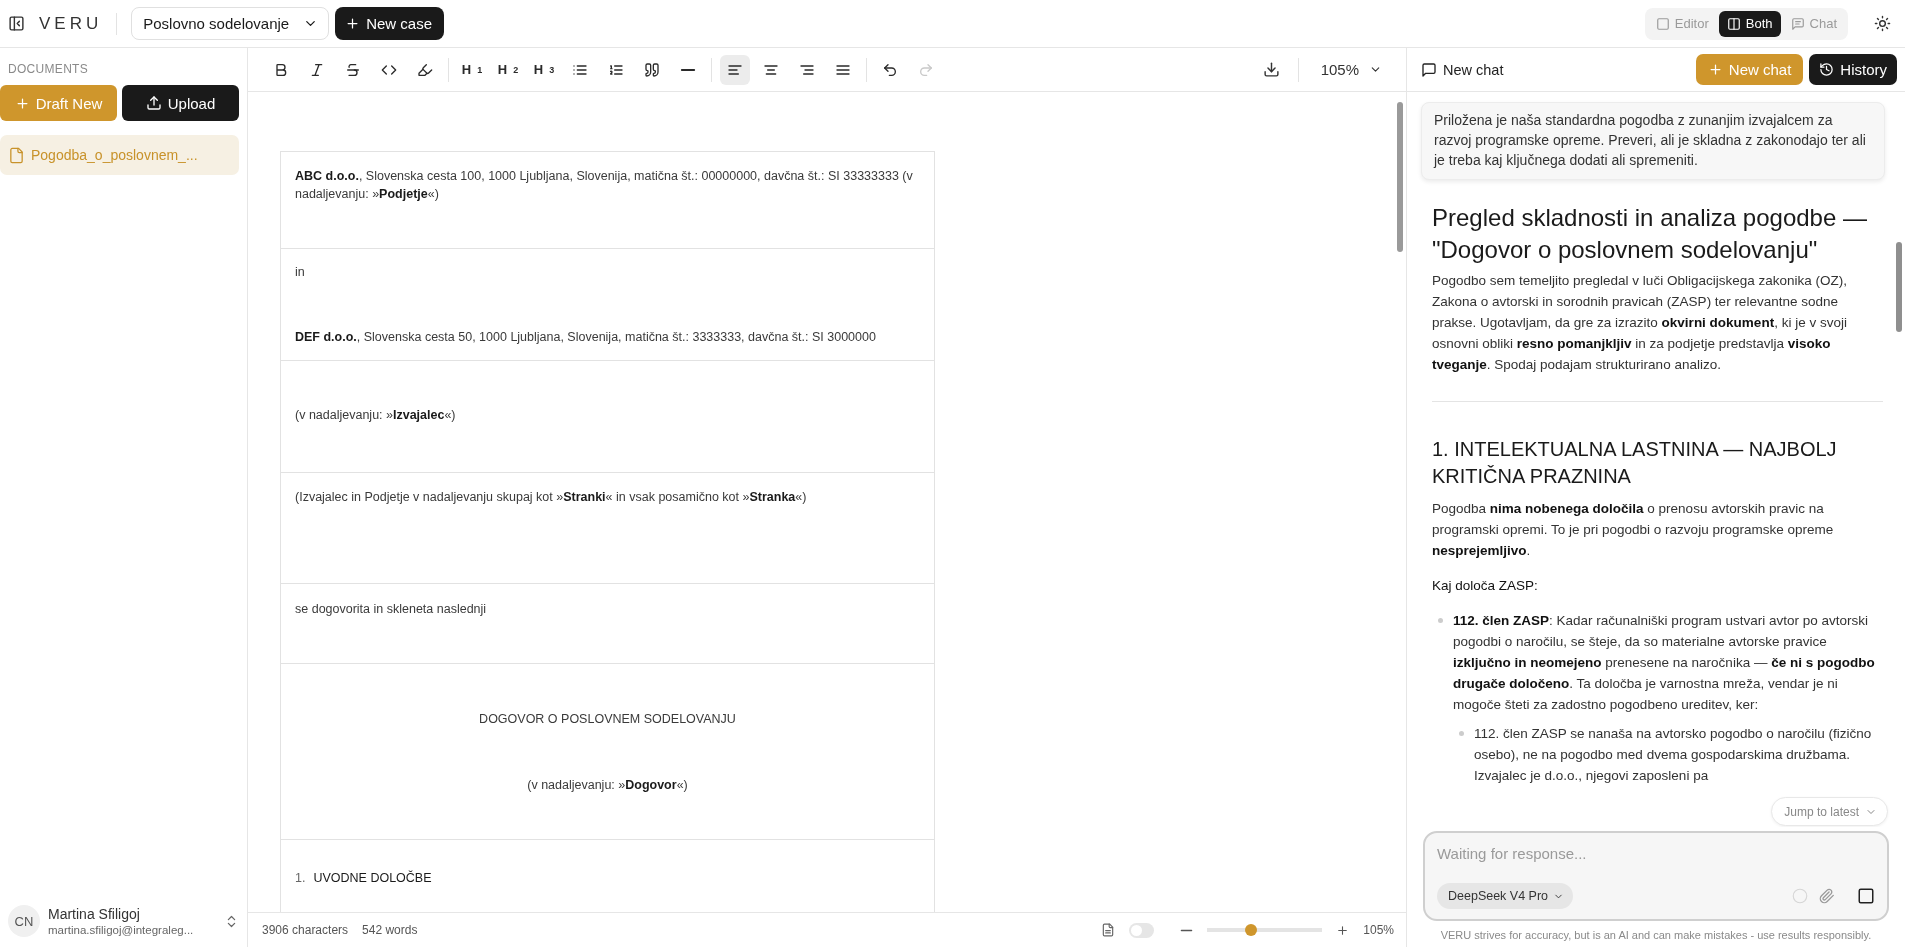 The width and height of the screenshot is (1905, 947). I want to click on stop-button, so click(1866, 896).